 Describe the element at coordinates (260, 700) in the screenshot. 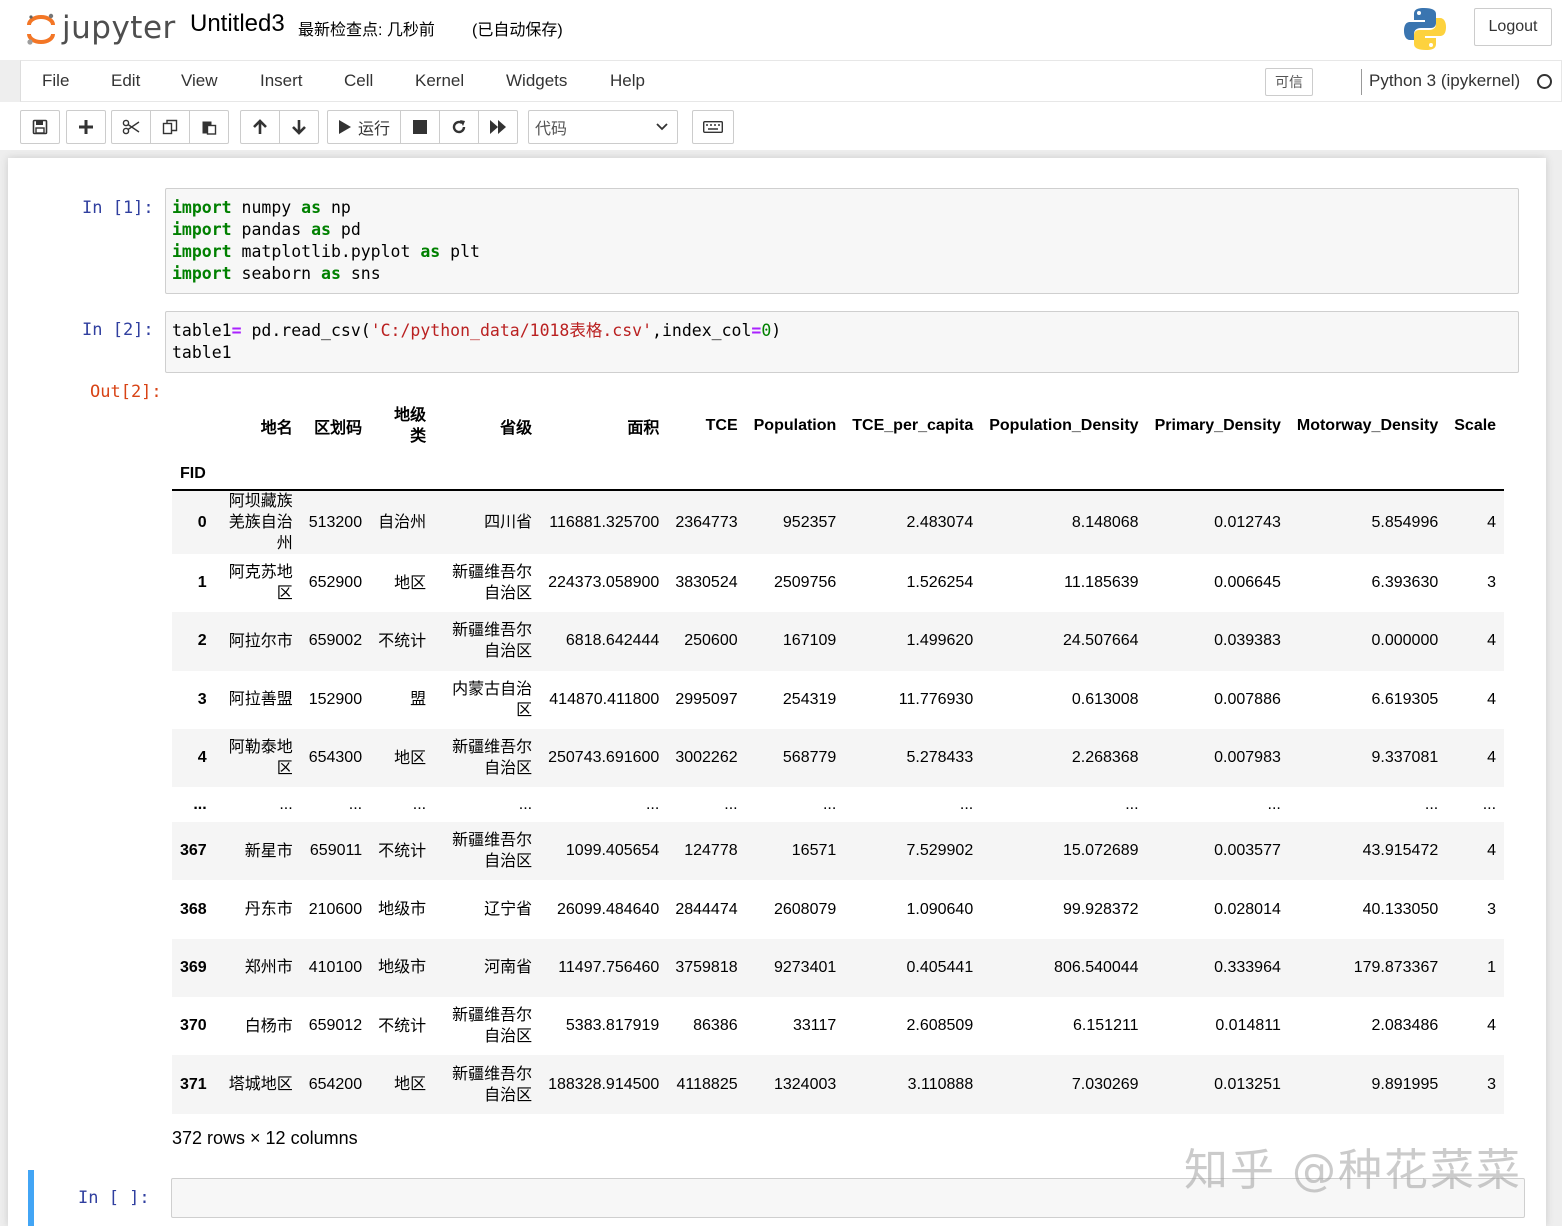

I see `table-cell: 阿拉善盟` at that location.